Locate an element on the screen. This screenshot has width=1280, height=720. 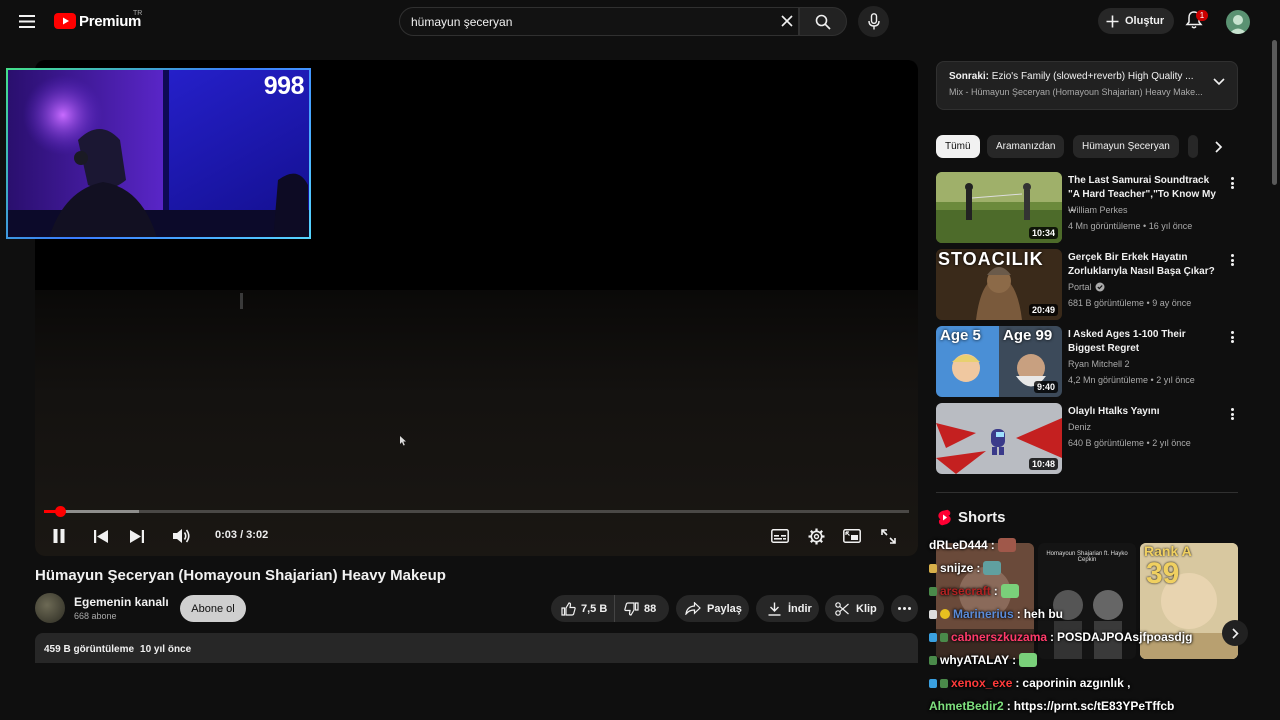
chat-username: Marinerius is located at coordinates (983, 614).